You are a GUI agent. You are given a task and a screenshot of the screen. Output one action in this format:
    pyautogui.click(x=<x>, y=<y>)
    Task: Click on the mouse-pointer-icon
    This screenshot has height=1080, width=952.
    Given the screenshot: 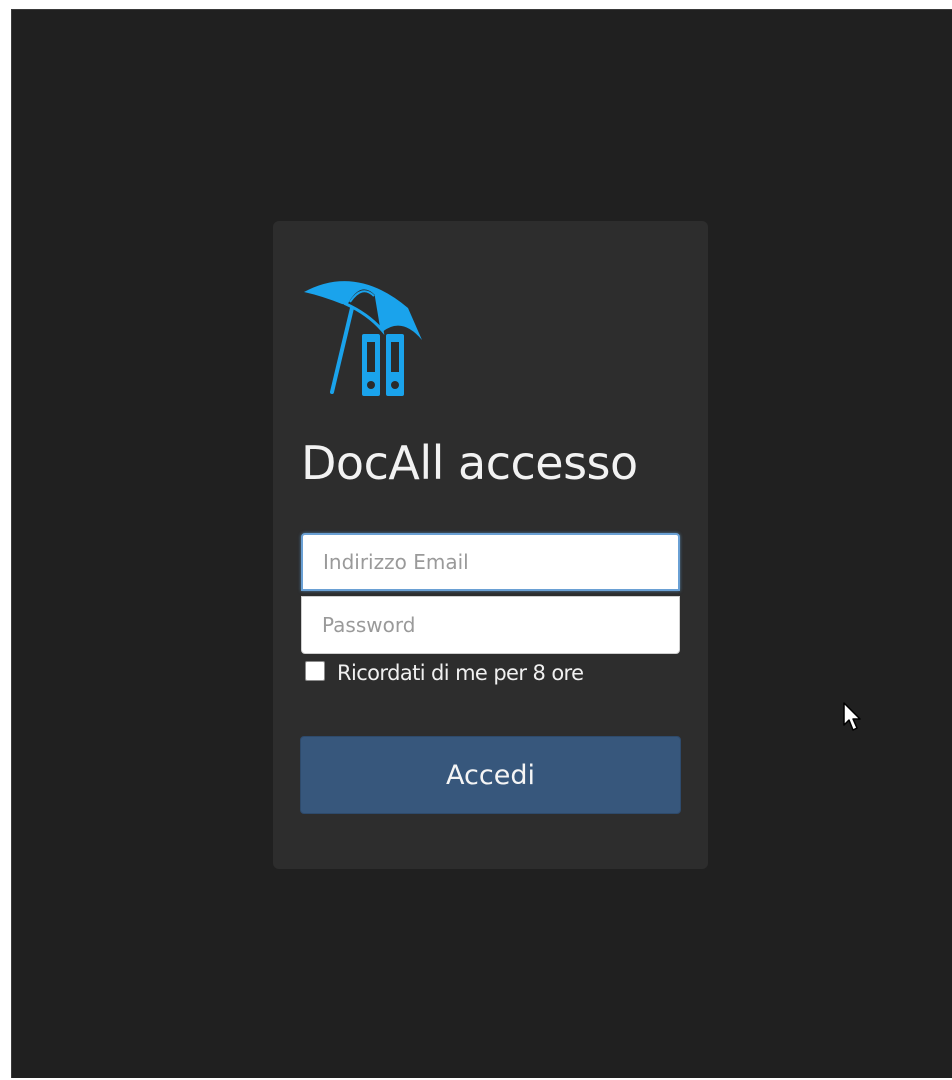 What is the action you would take?
    pyautogui.click(x=852, y=716)
    